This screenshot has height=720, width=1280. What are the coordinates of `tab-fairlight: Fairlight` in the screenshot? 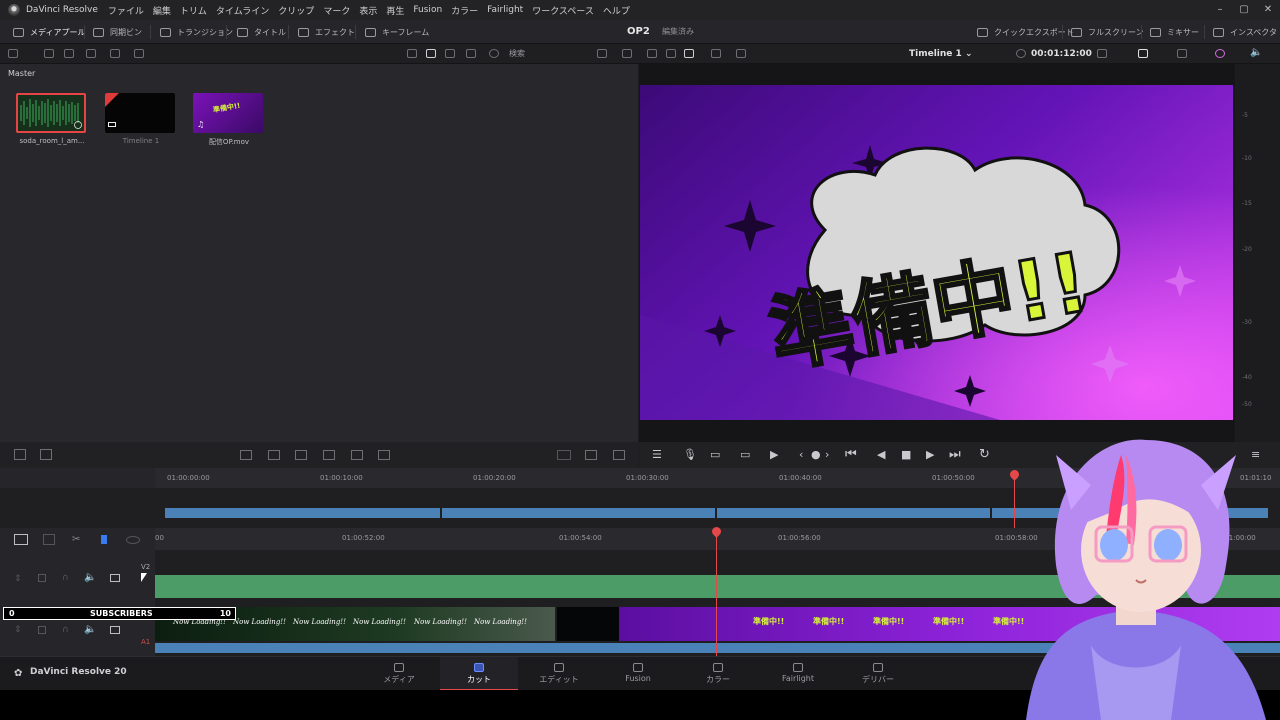 It's located at (798, 674).